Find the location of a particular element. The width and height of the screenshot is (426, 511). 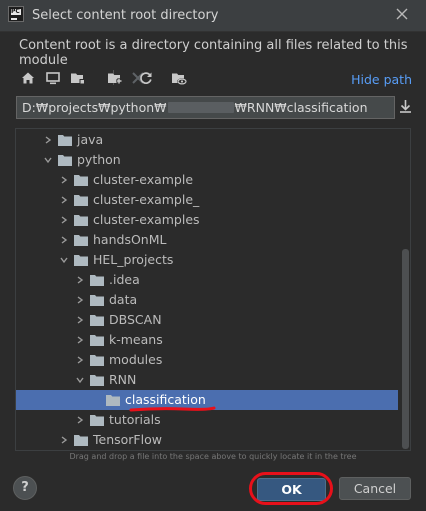

hide-path-link: Hide path is located at coordinates (381, 79).